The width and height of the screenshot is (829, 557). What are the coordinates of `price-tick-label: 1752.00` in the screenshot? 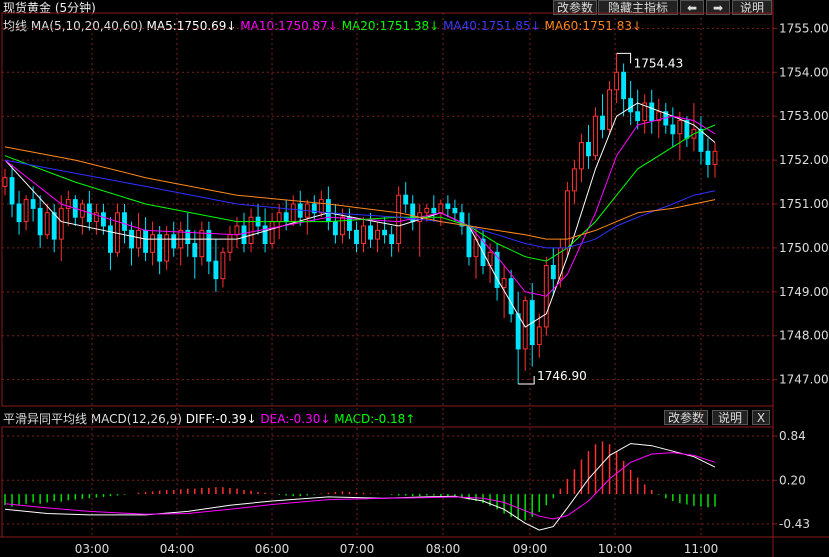 It's located at (804, 160).